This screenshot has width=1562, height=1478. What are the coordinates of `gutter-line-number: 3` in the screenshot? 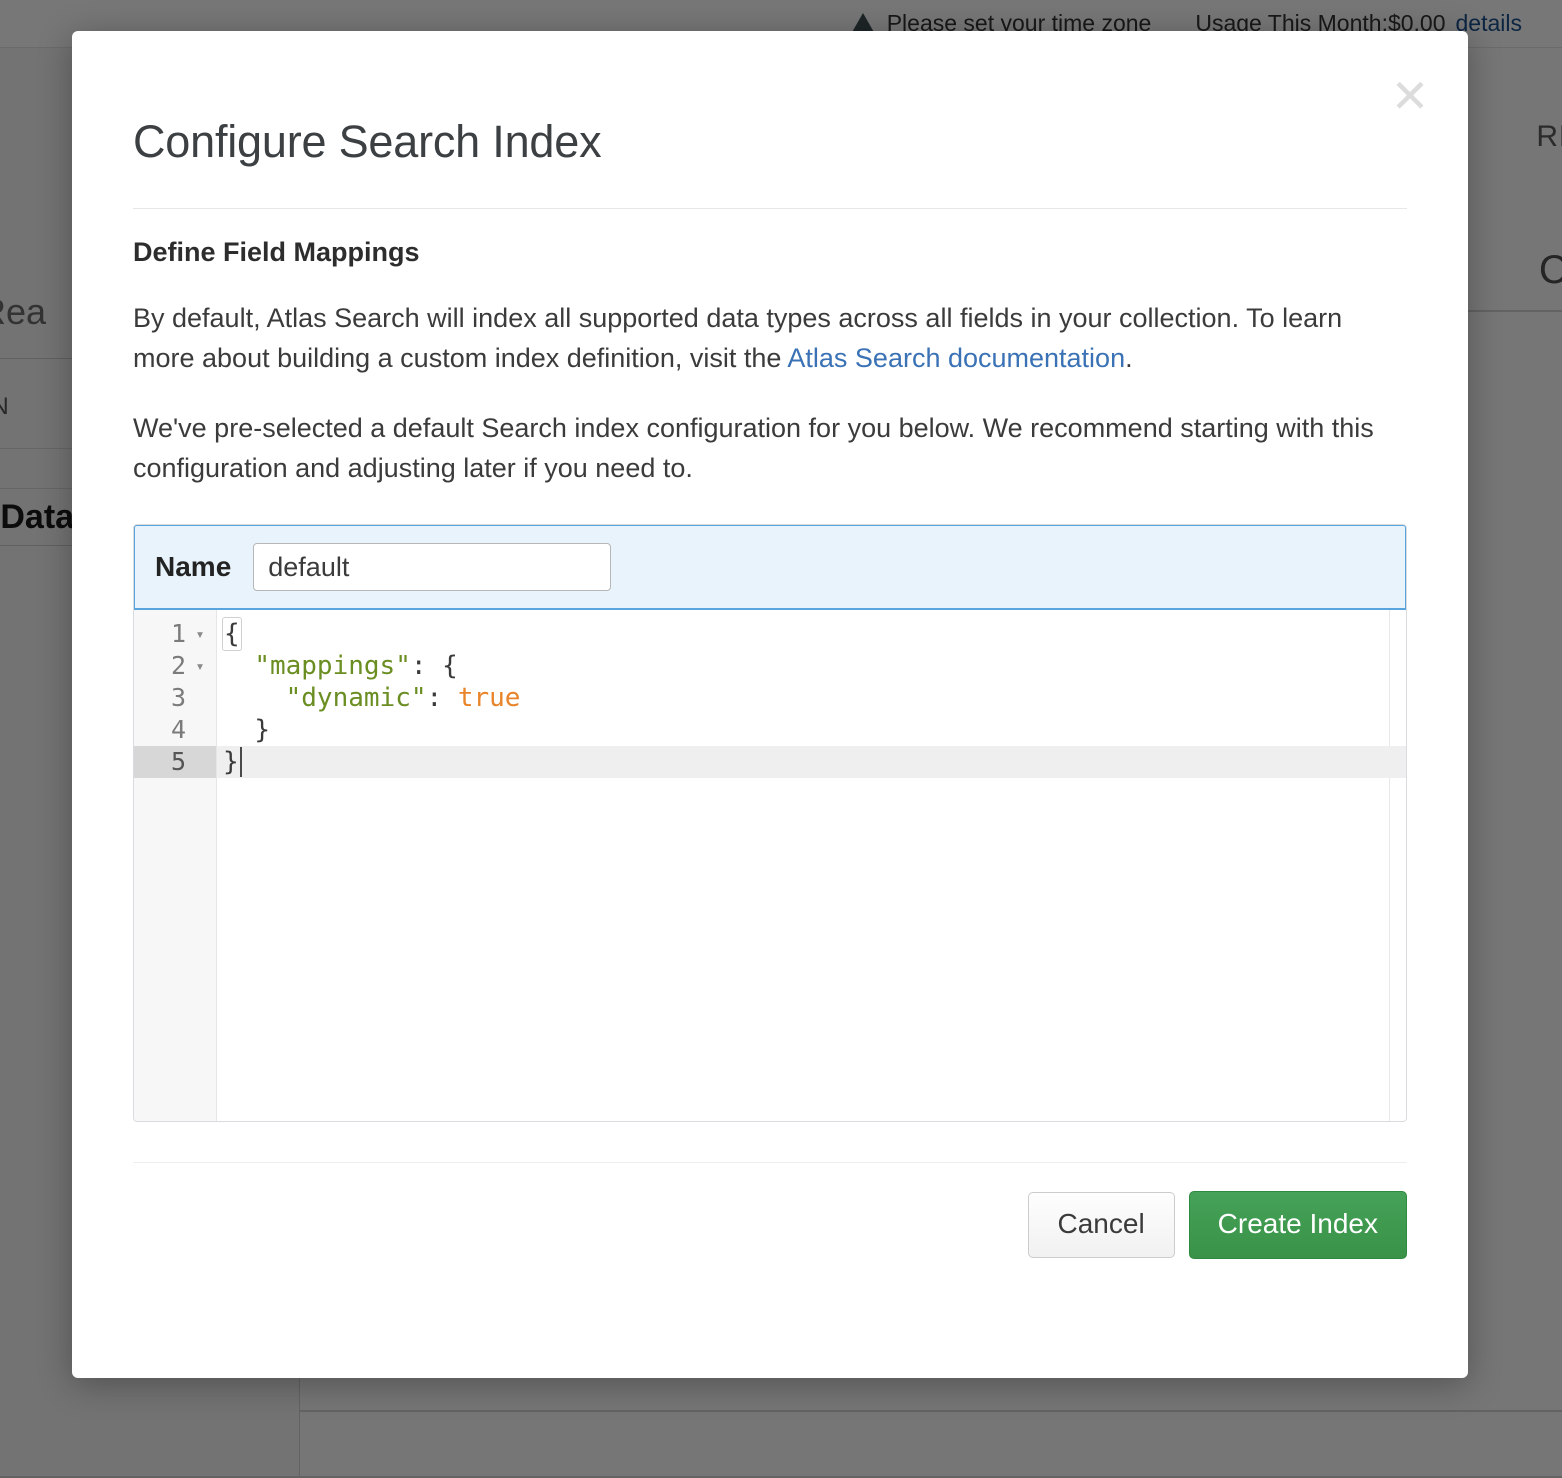 It's located at (178, 697).